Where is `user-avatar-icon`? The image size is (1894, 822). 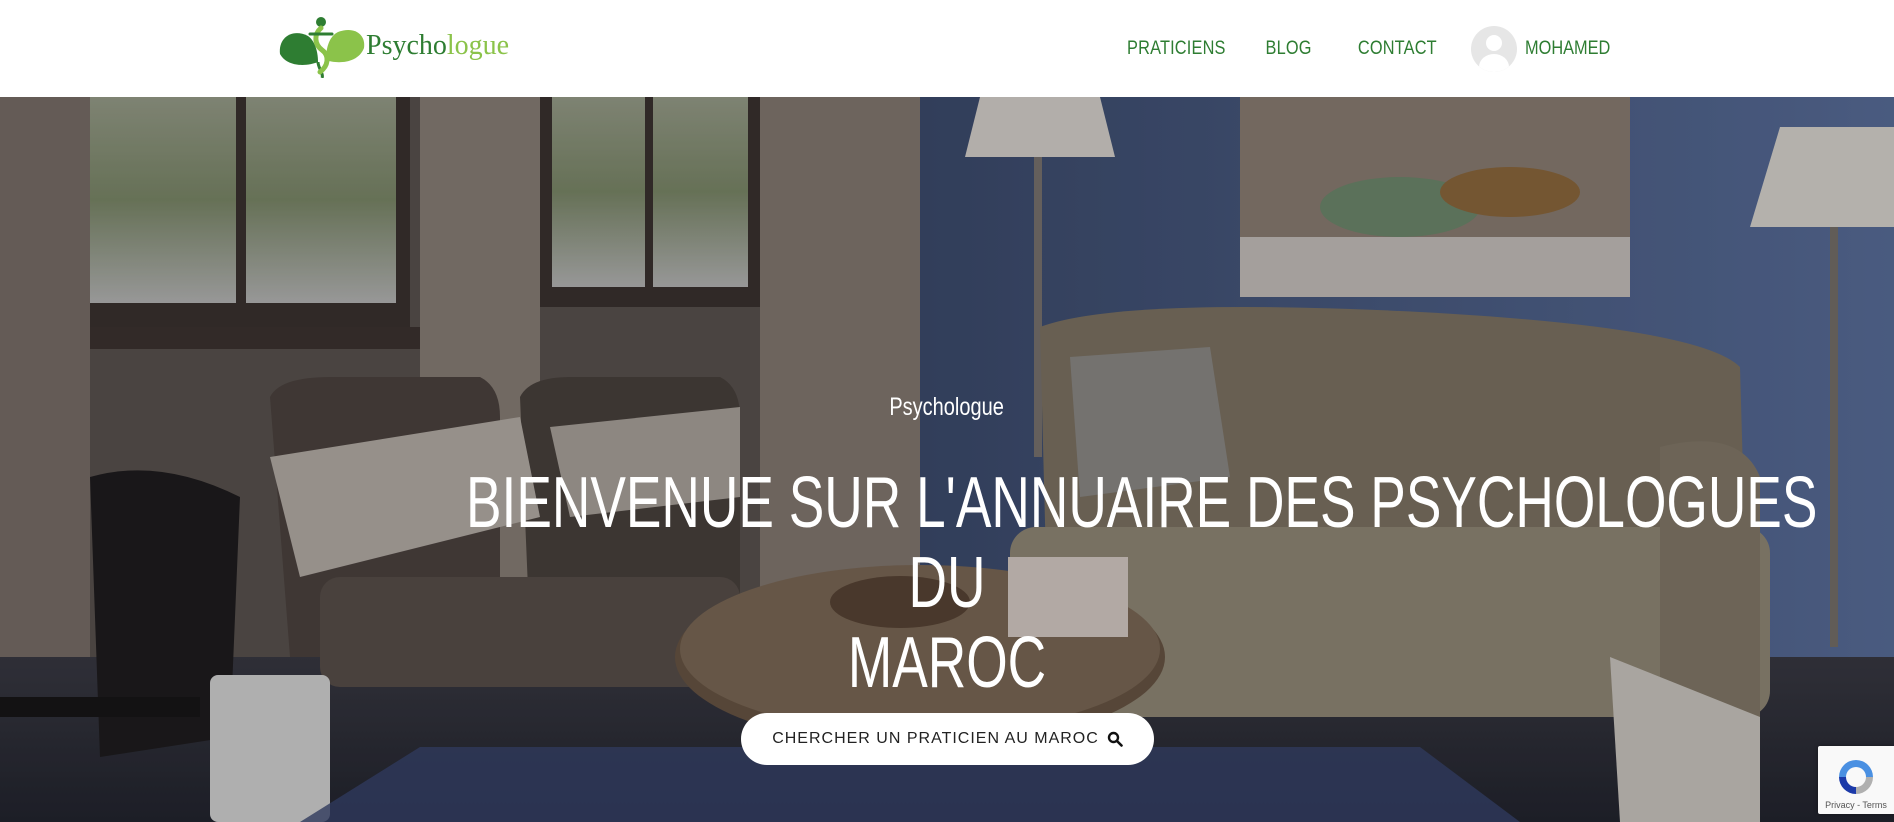 user-avatar-icon is located at coordinates (1493, 48).